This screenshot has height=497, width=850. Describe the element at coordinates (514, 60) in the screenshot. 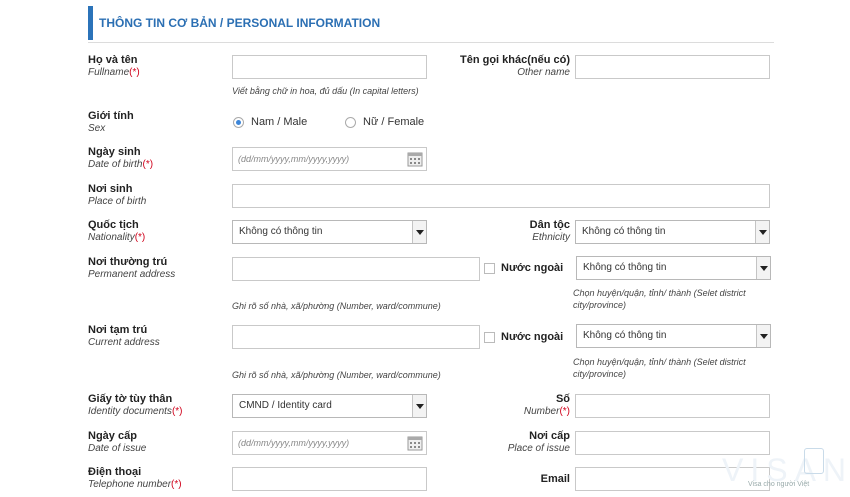

I see `other-name-label: Tên gọi khác(nếu có)` at that location.